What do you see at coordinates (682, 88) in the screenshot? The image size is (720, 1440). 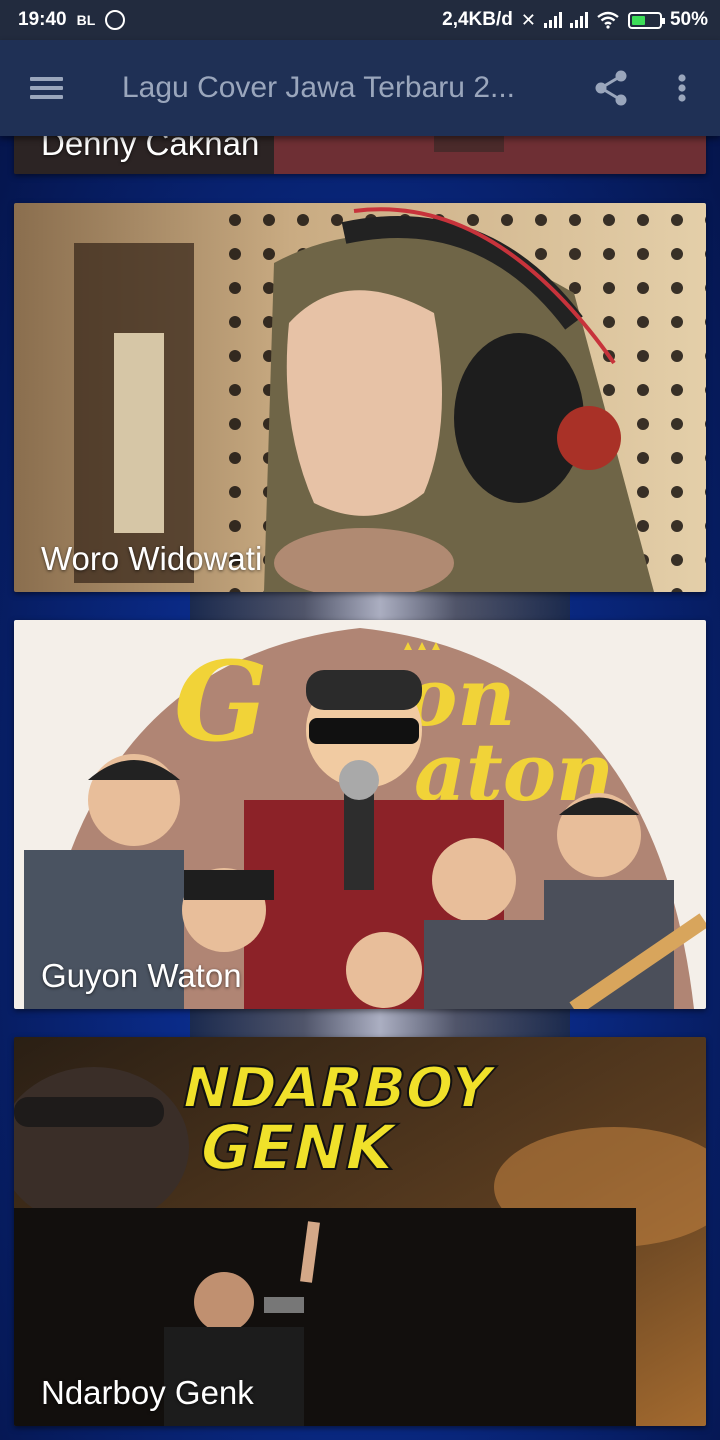 I see `more-vert-icon` at bounding box center [682, 88].